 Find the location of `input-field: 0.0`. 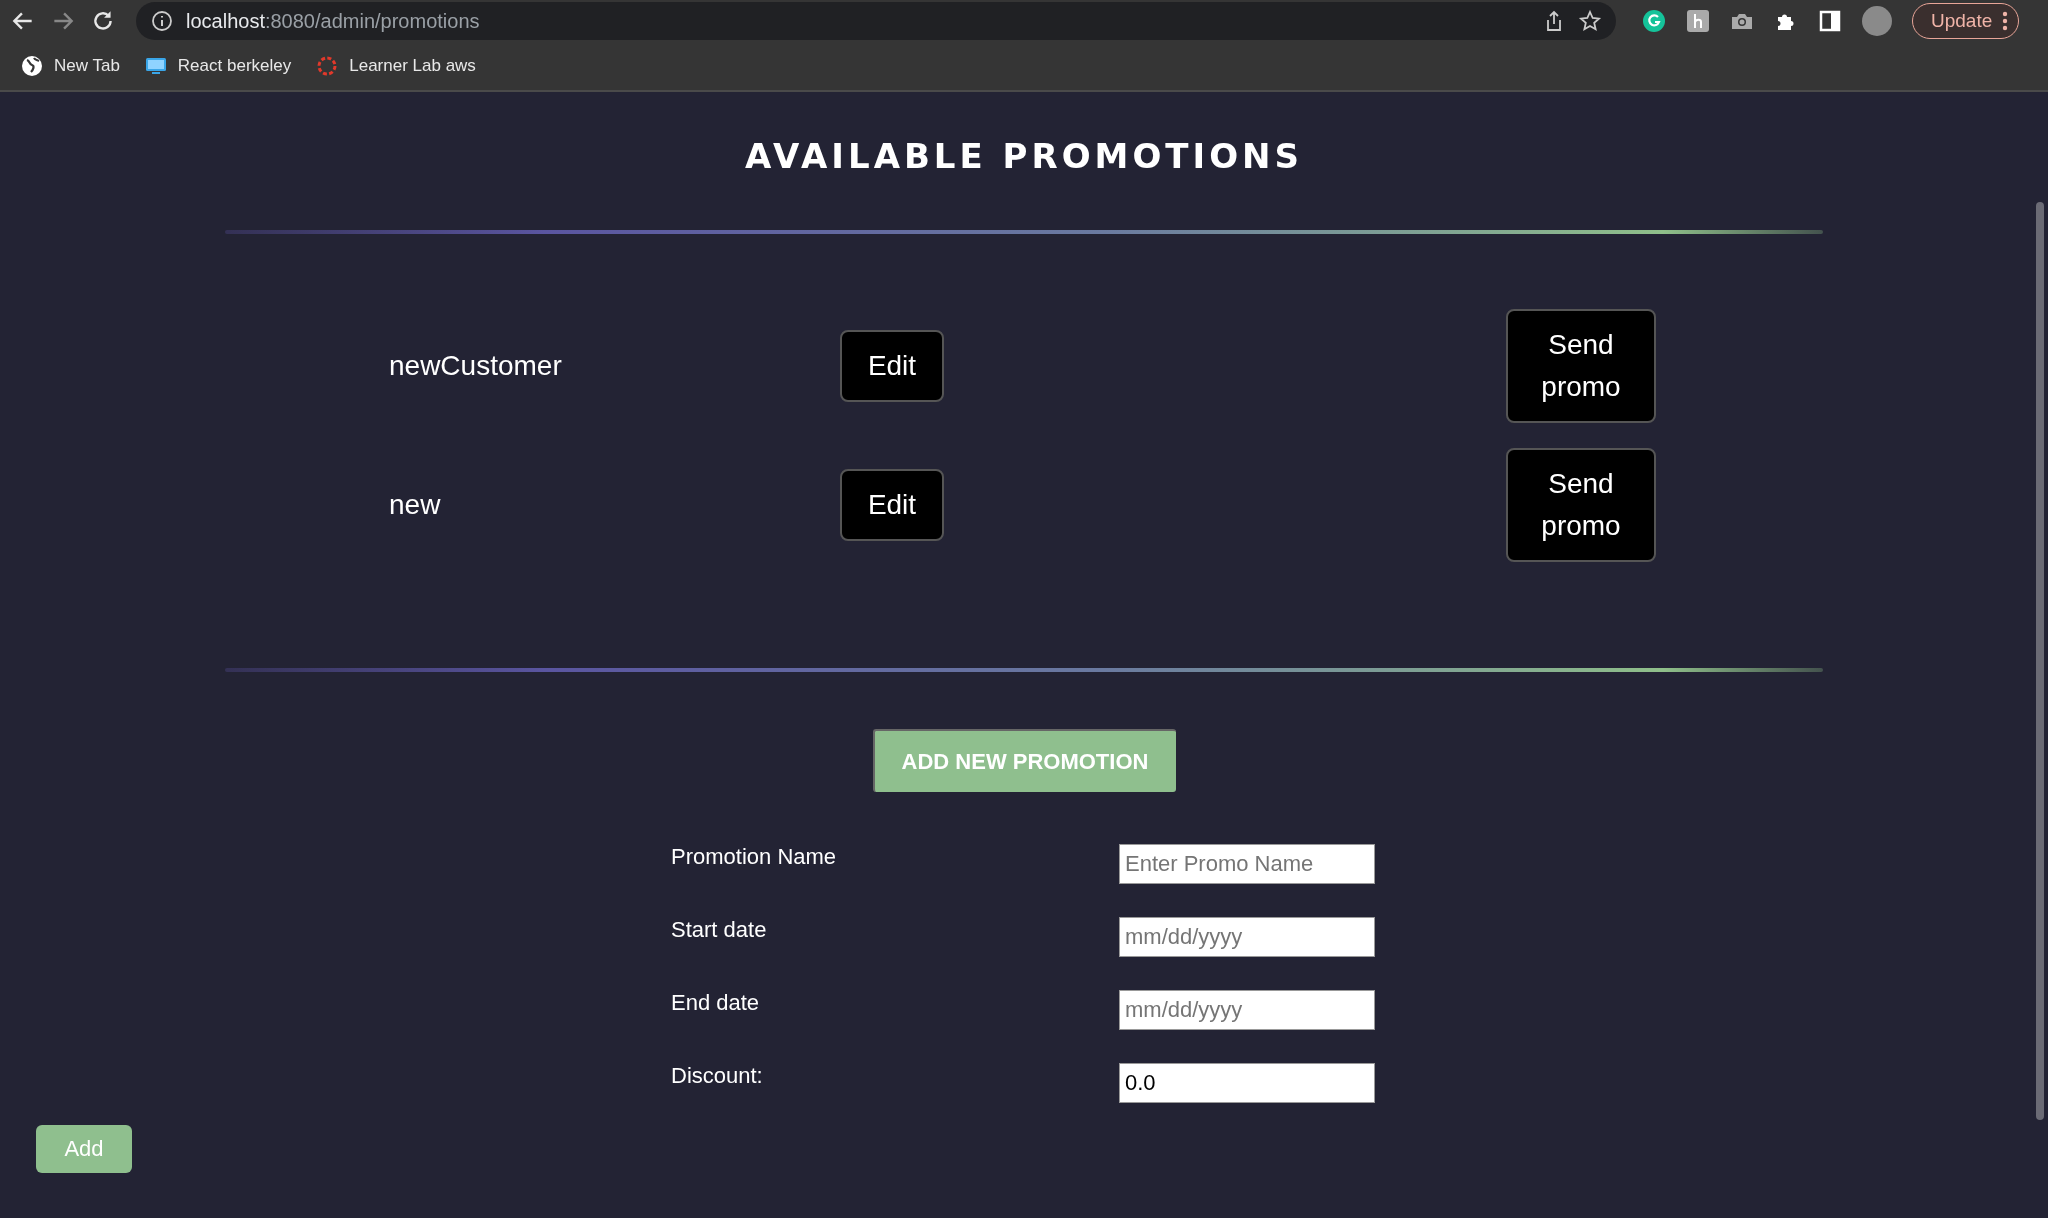

input-field: 0.0 is located at coordinates (1247, 1083).